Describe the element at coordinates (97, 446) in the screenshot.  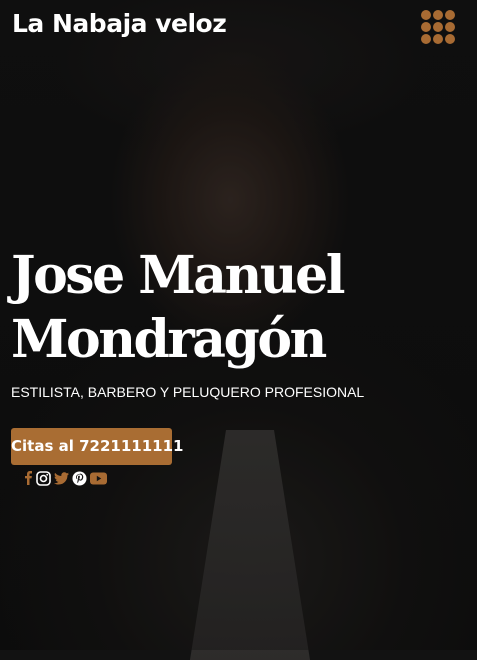
I see `appointment-button: Citas al 7221111111` at that location.